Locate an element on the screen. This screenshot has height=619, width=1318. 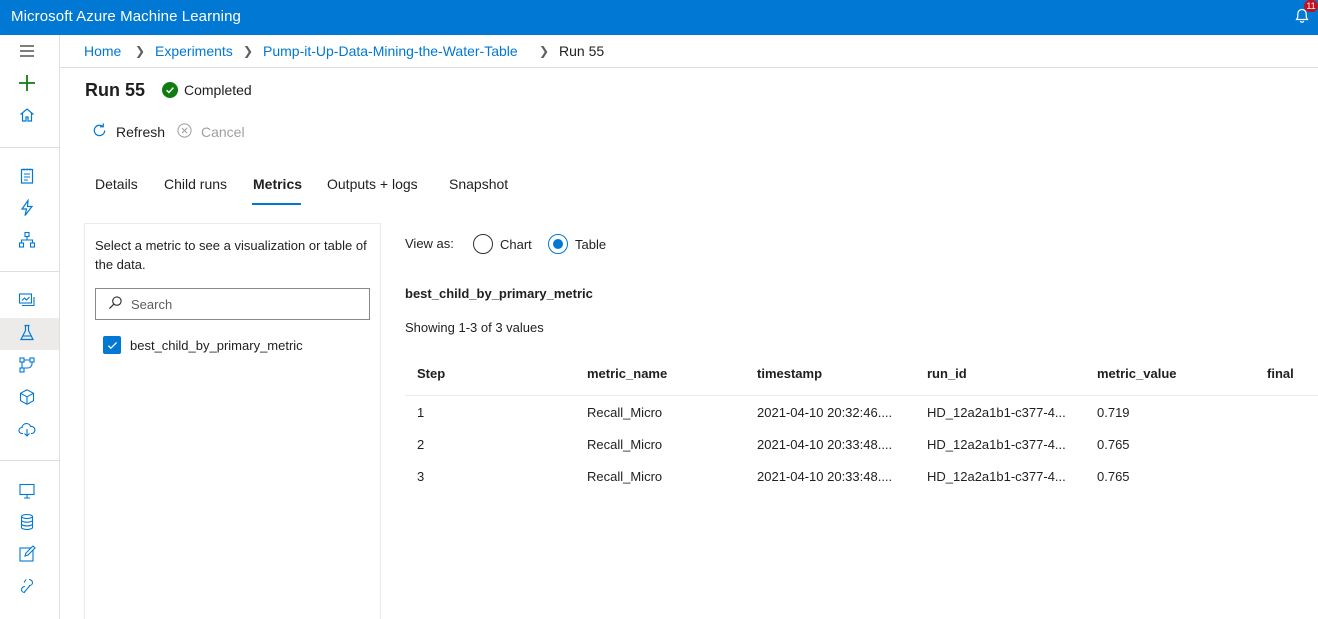
left-nav is located at coordinates (30, 327).